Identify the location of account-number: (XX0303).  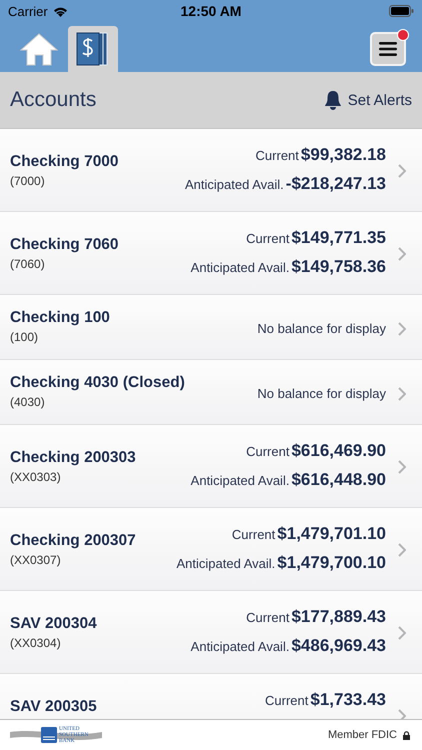
(36, 477).